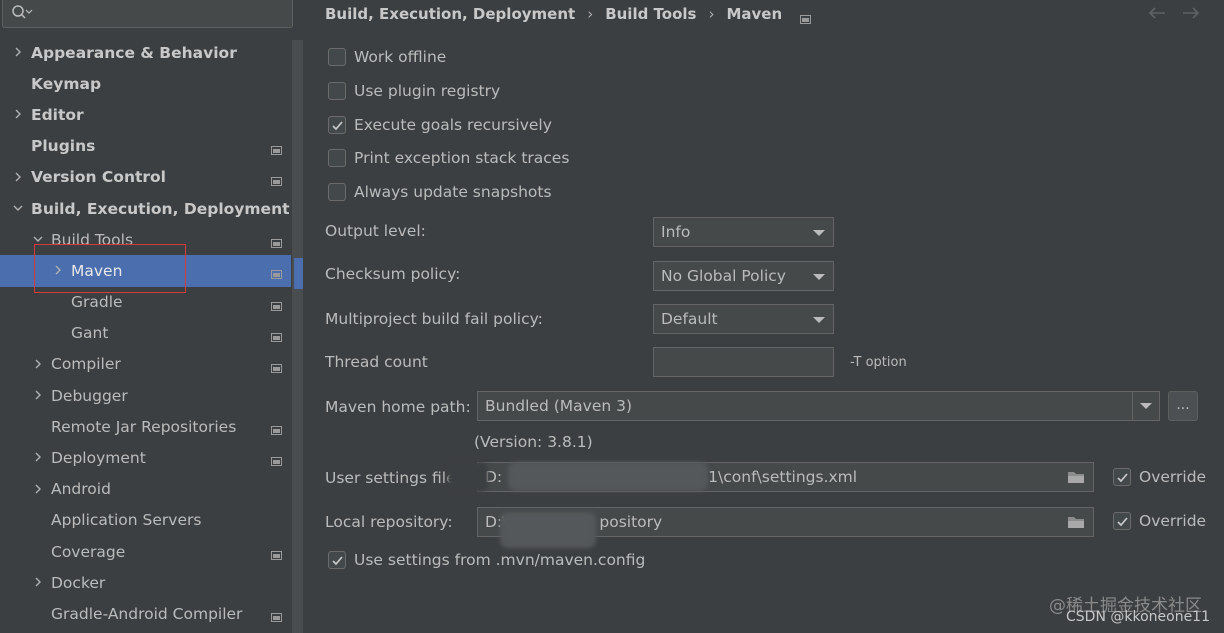 The image size is (1224, 633). I want to click on breadcrumb-maven: Maven, so click(754, 14).